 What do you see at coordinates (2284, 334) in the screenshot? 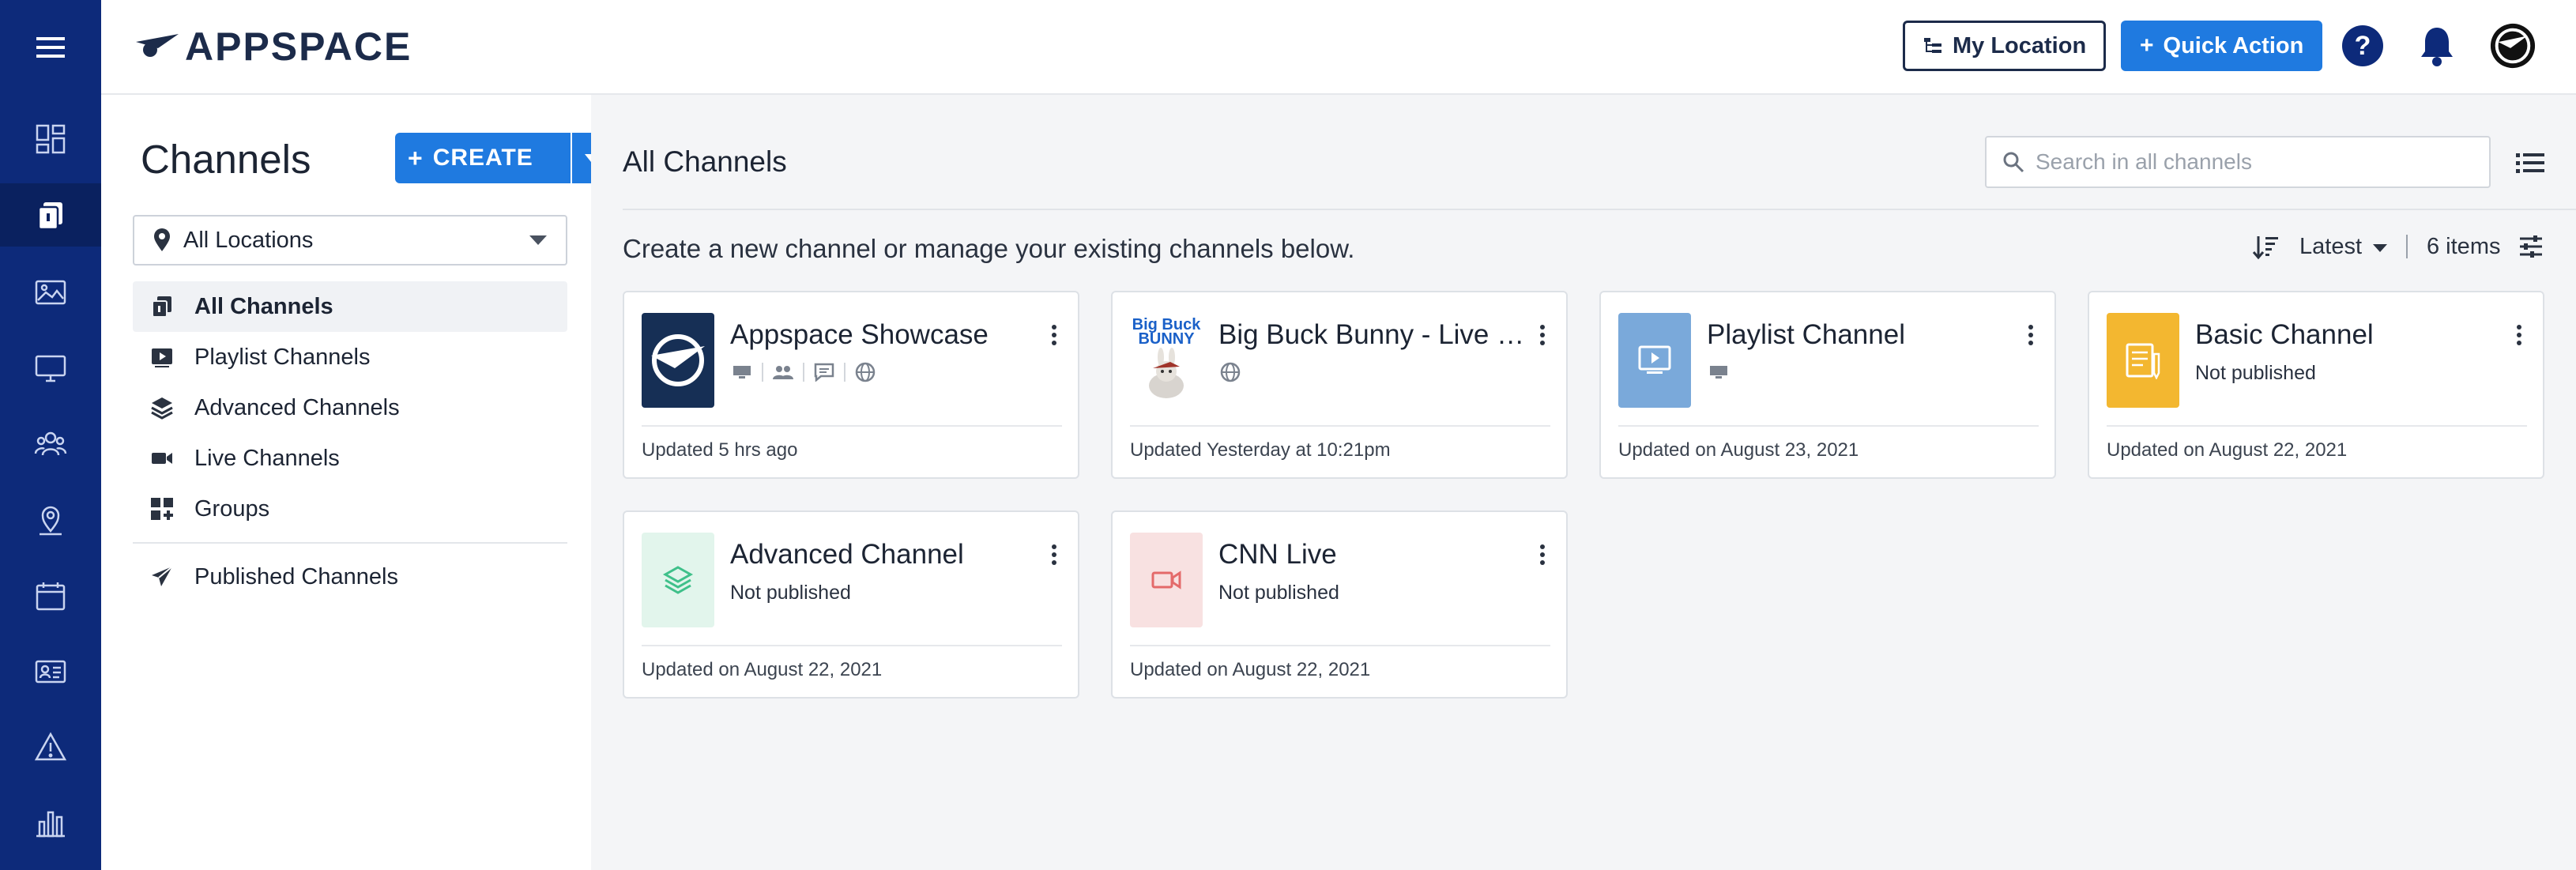
I see `channel-title: Basic Channel` at bounding box center [2284, 334].